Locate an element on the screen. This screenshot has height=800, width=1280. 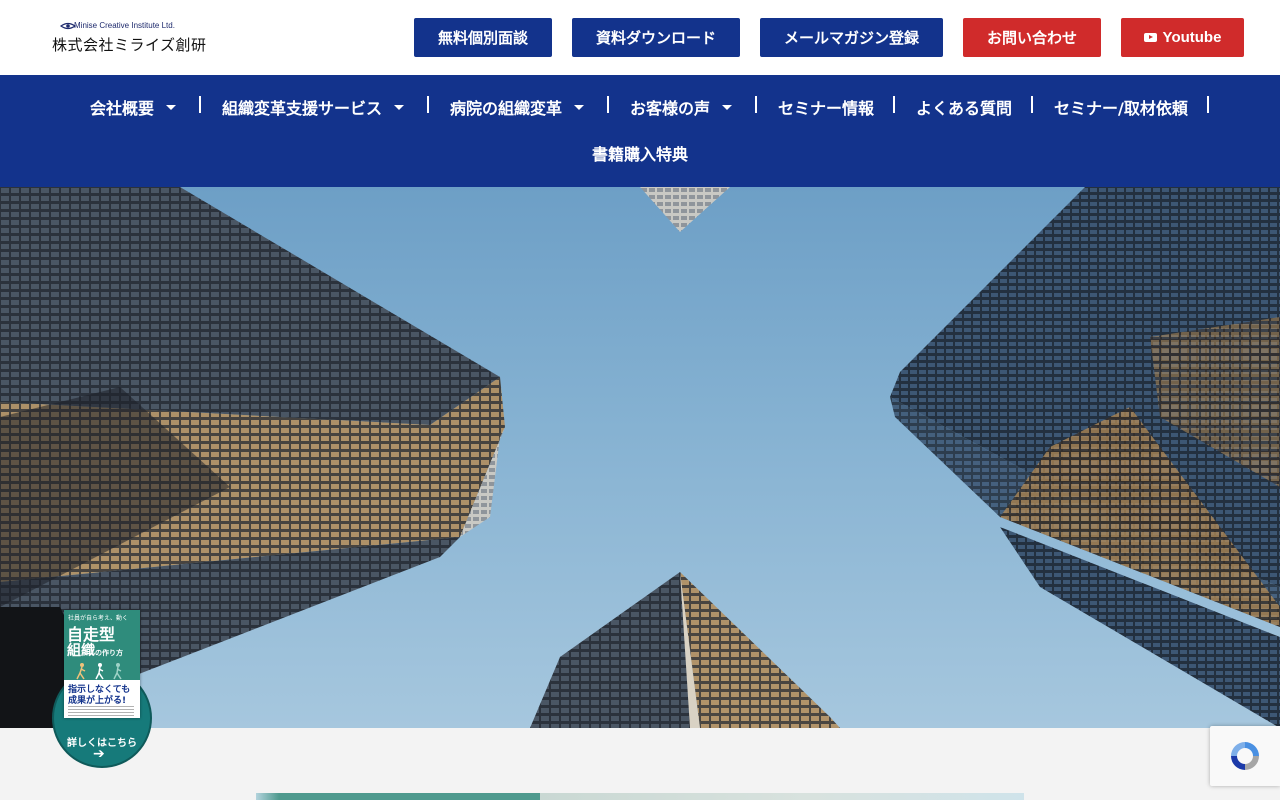
book-copy-line2: 成果が上がる! is located at coordinates (97, 701).